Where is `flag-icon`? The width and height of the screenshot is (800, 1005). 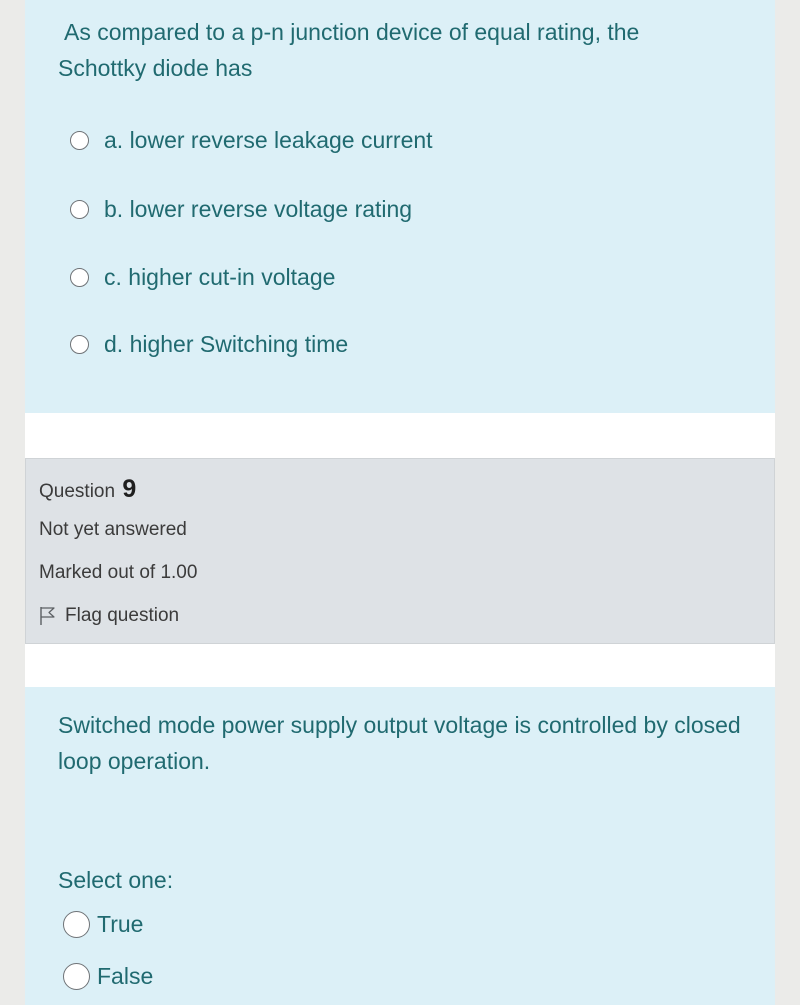
flag-icon is located at coordinates (48, 616).